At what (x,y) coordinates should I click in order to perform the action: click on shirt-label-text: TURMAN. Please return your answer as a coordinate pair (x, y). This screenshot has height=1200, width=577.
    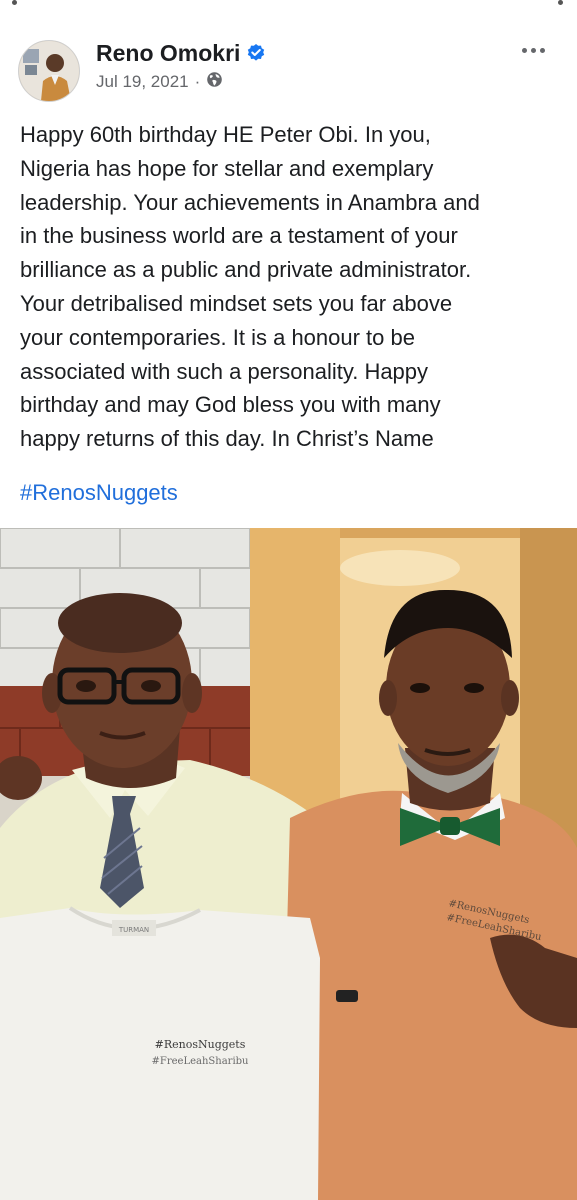
    Looking at the image, I should click on (133, 930).